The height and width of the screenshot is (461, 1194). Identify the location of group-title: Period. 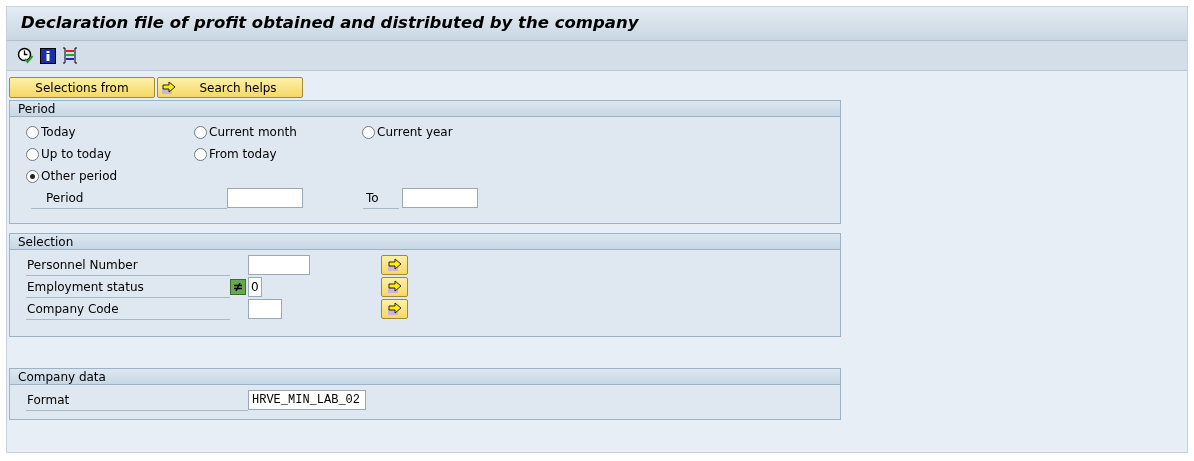
(425, 109).